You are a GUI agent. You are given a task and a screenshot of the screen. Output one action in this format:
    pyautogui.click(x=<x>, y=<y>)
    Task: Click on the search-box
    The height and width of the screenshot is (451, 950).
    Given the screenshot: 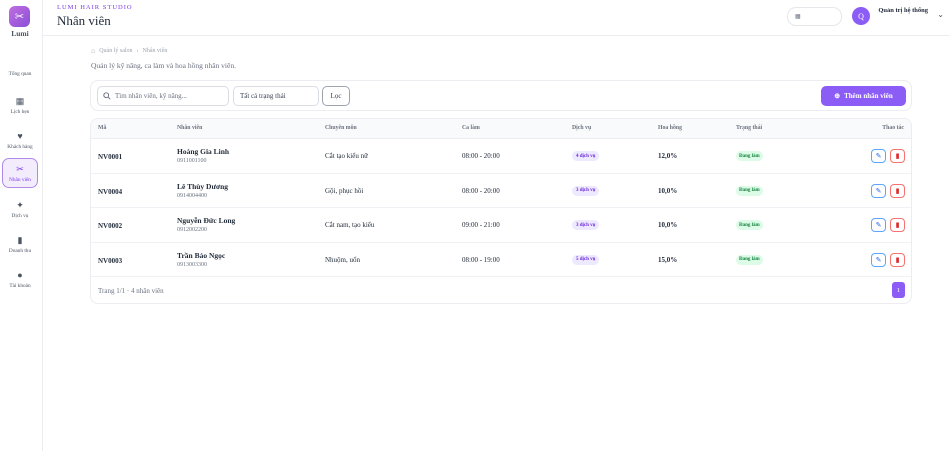 What is the action you would take?
    pyautogui.click(x=163, y=96)
    